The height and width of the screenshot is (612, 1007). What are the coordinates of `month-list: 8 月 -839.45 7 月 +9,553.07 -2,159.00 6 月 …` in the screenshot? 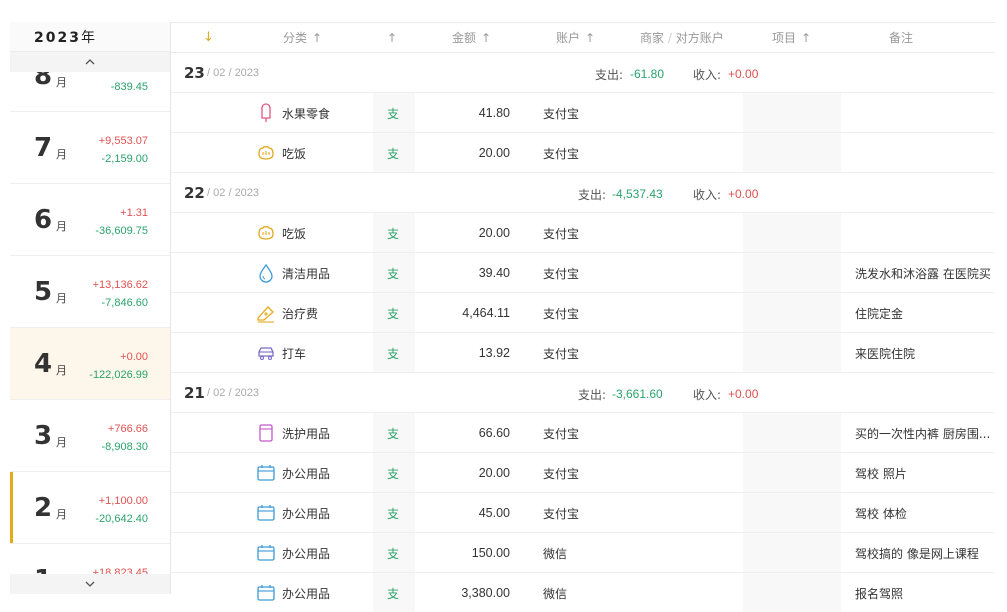 It's located at (90, 317).